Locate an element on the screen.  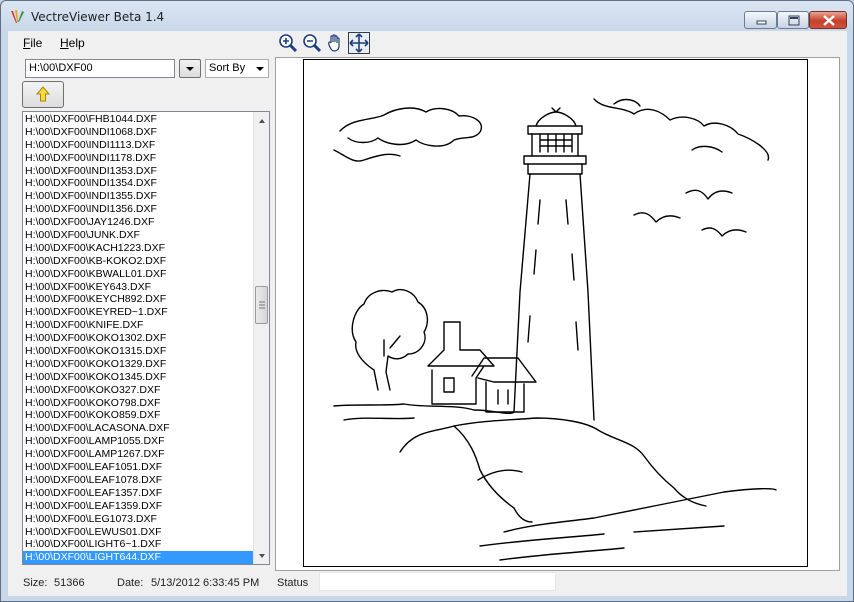
fit-view-icon is located at coordinates (359, 43).